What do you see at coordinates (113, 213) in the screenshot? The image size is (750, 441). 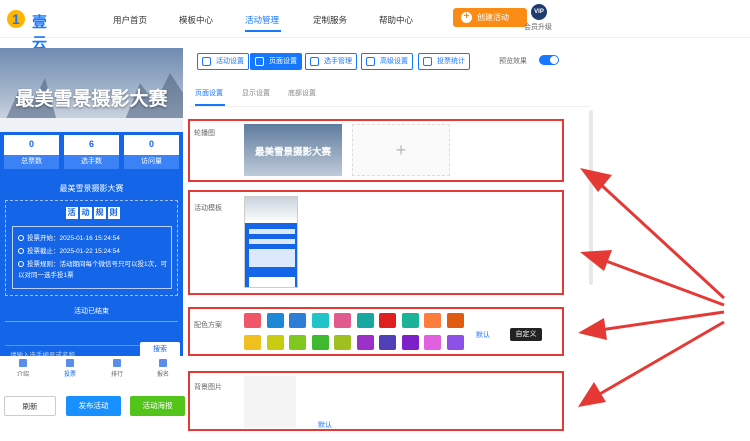 I see `rules-heading-char: 则` at bounding box center [113, 213].